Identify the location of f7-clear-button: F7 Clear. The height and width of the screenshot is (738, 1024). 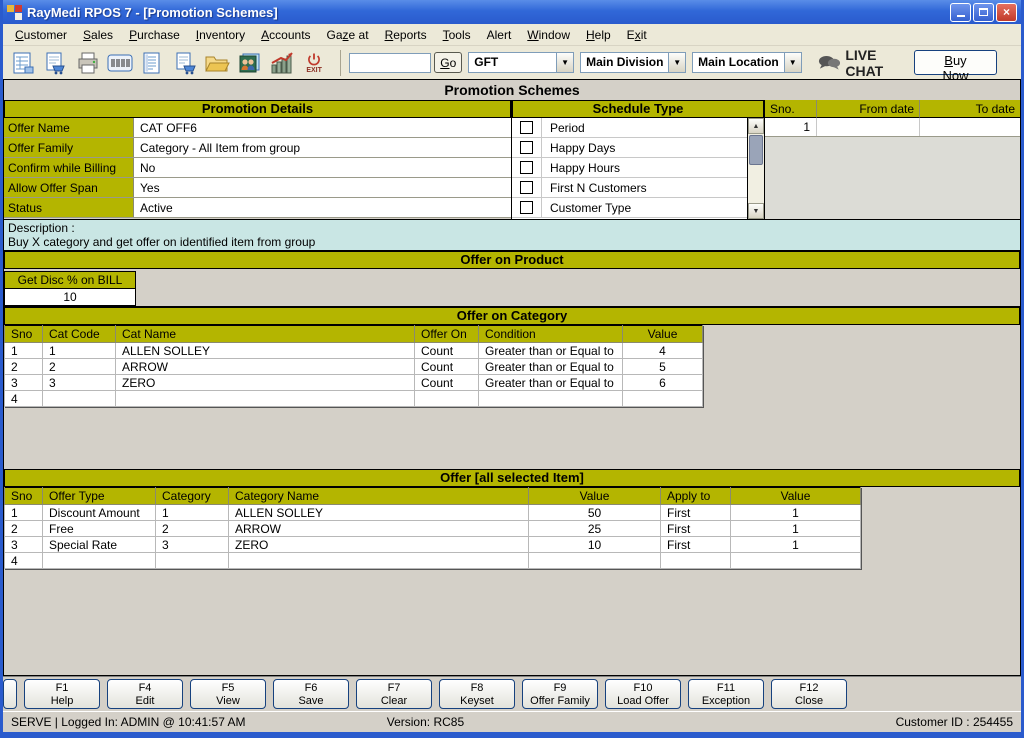
(394, 694).